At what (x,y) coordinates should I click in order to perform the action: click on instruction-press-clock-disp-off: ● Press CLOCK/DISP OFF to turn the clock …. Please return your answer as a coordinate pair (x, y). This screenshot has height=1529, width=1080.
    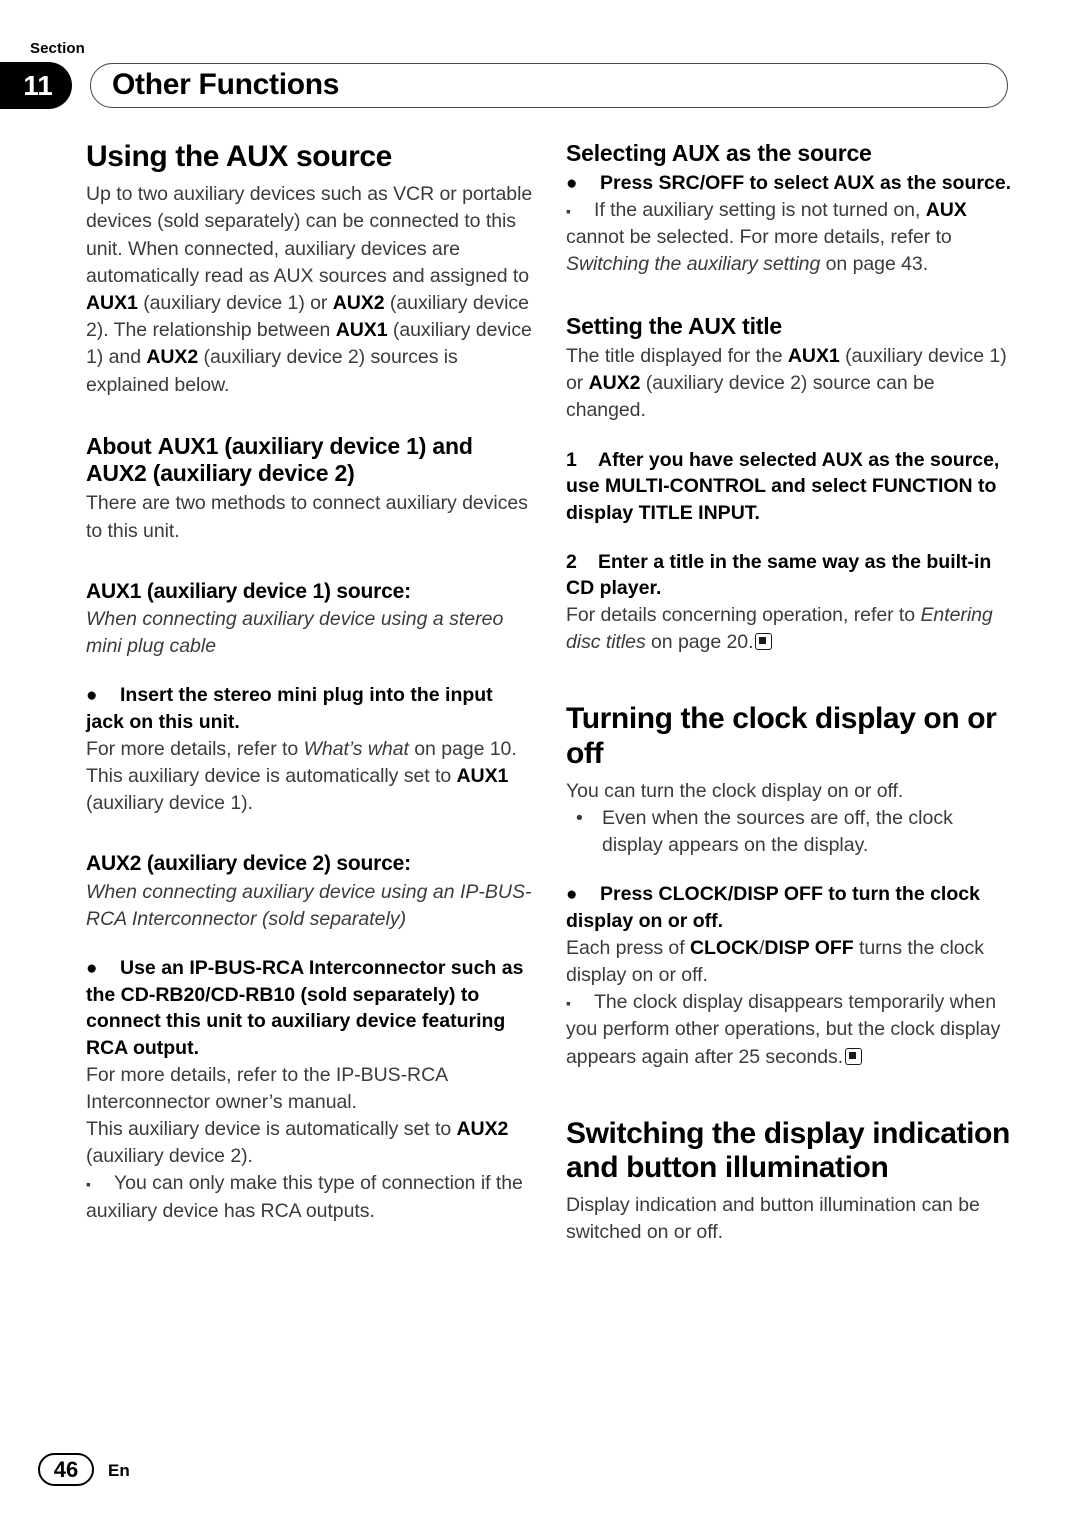
    Looking at the image, I should click on (789, 907).